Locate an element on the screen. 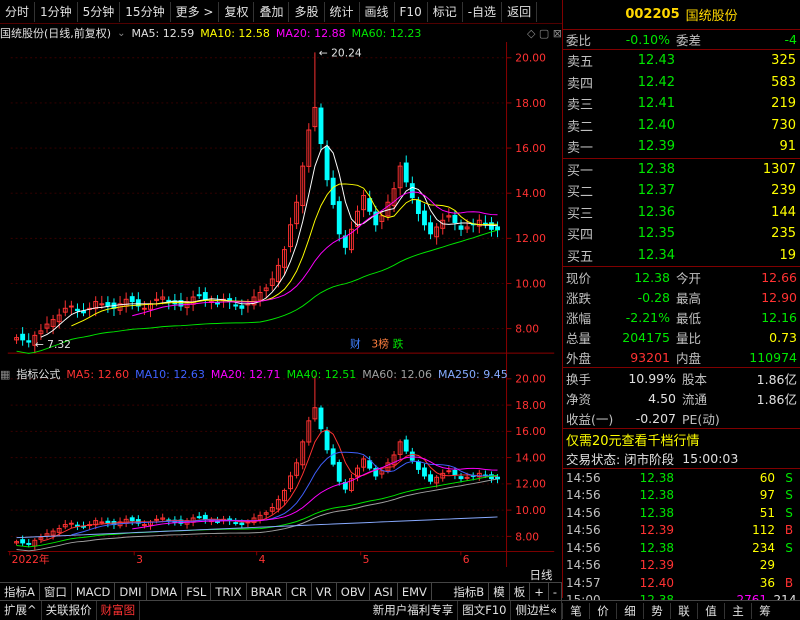 The width and height of the screenshot is (800, 620). sells-row: 卖三 12.41 219 is located at coordinates (681, 104).